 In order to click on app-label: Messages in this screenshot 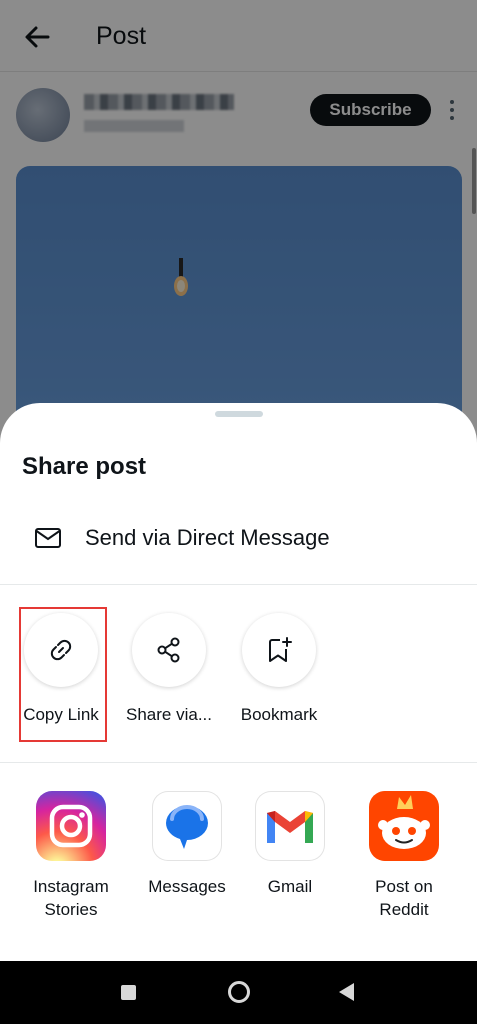, I will do `click(187, 886)`.